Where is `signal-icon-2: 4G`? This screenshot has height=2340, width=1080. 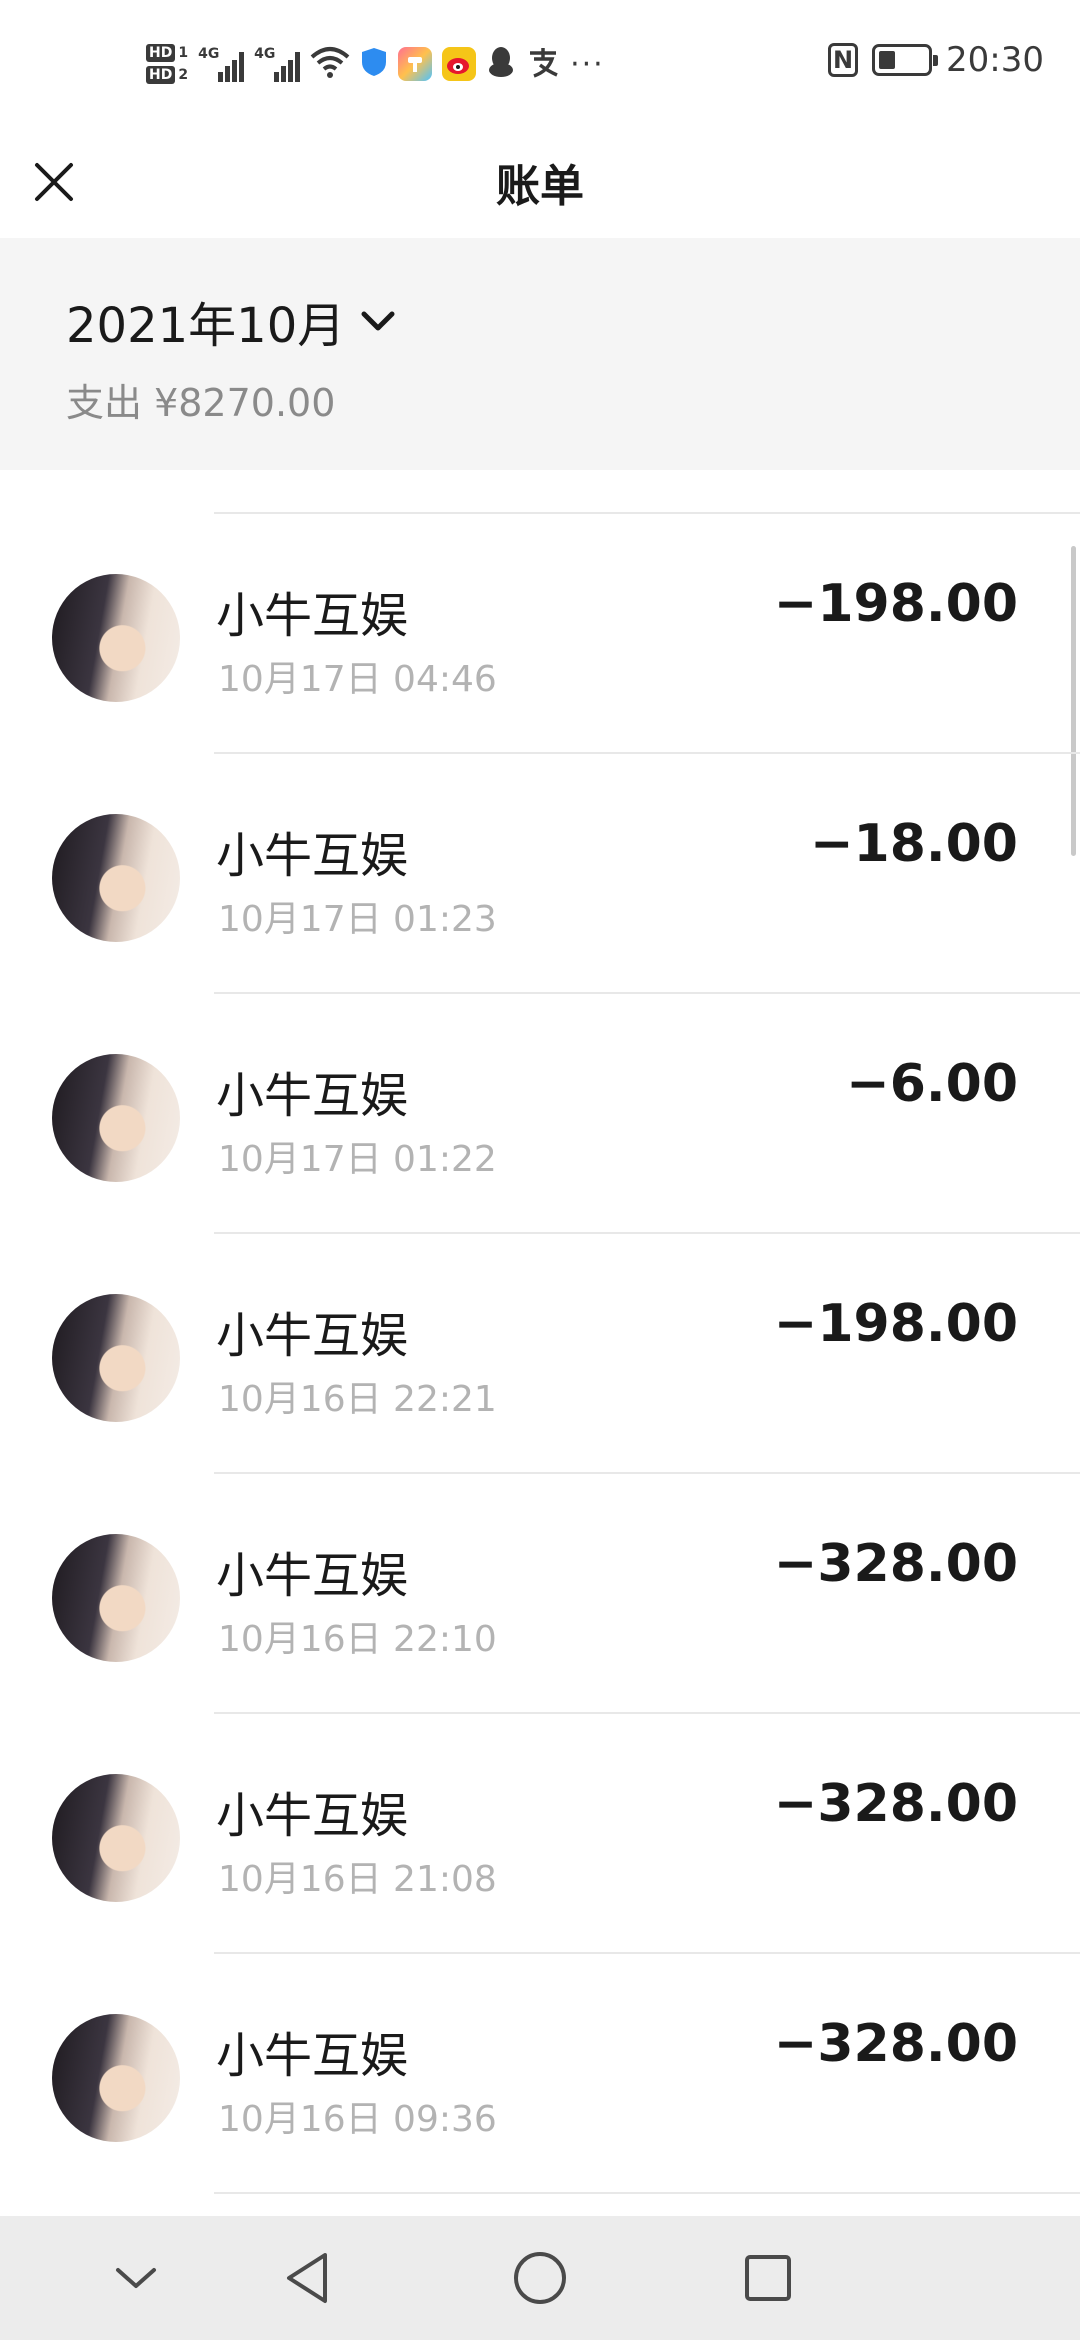 signal-icon-2: 4G is located at coordinates (277, 64).